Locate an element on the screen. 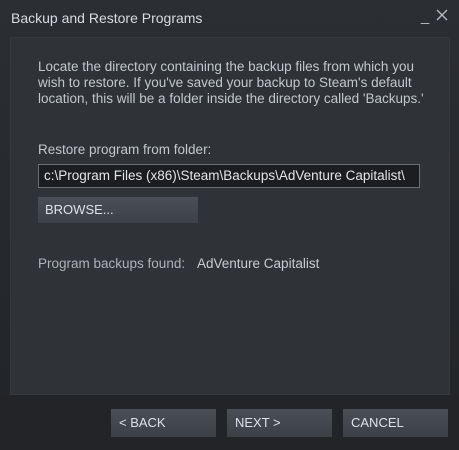 The height and width of the screenshot is (450, 459). close-button is located at coordinates (444, 19).